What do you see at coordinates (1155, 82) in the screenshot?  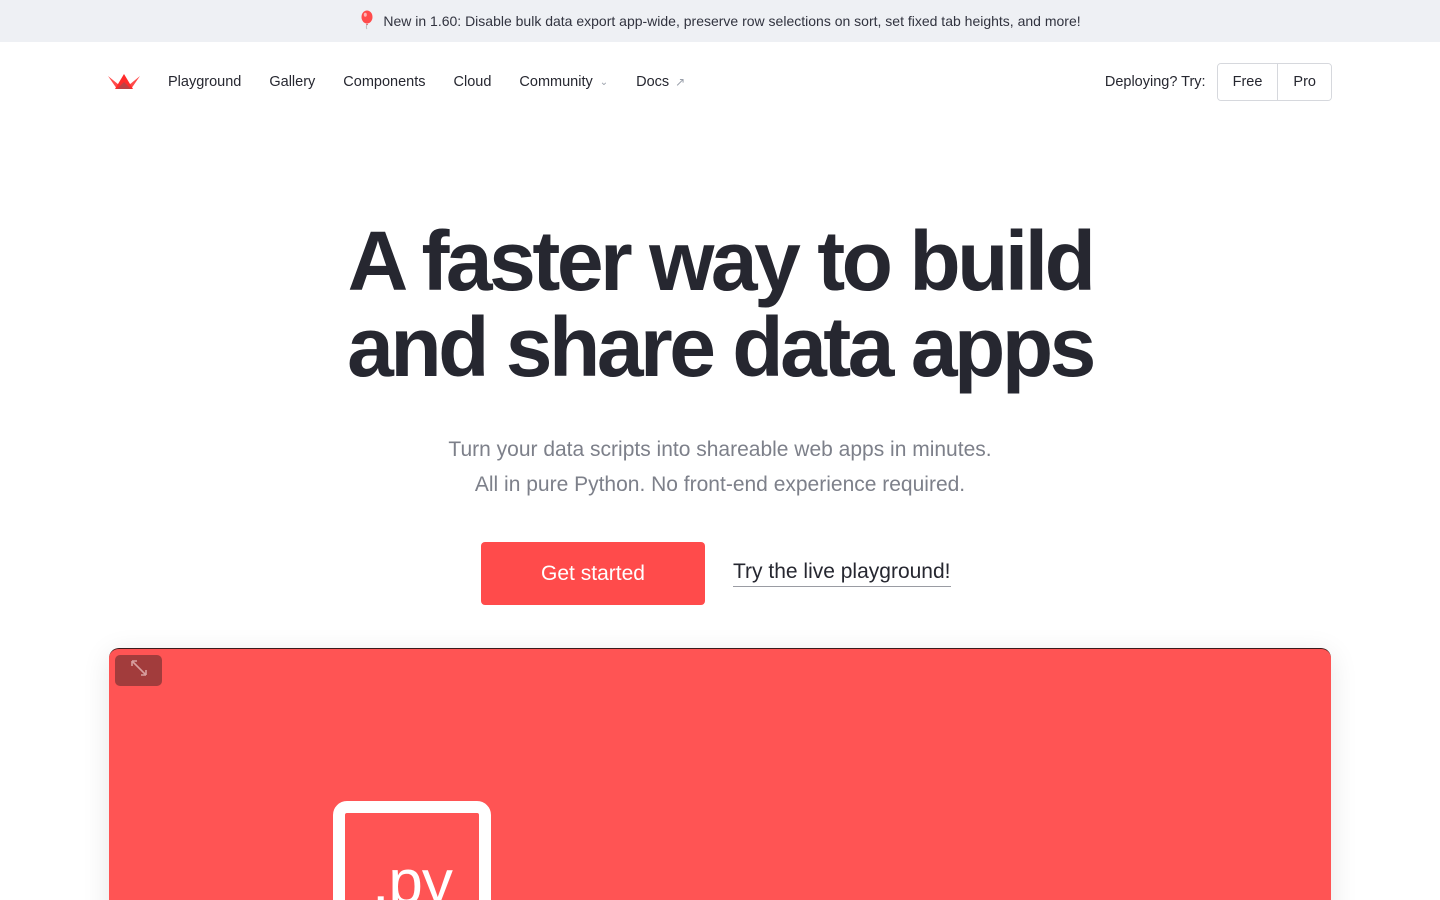 I see `deploy-label: Deploying? Try:` at bounding box center [1155, 82].